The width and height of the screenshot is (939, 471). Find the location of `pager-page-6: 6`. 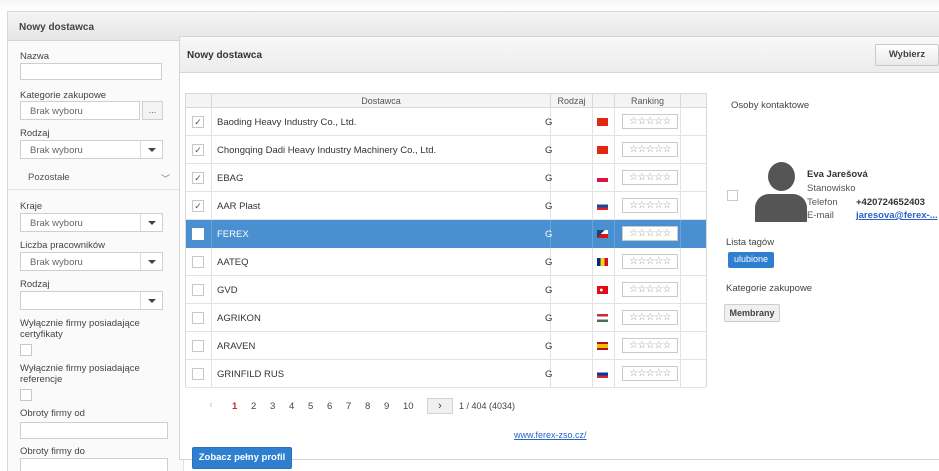

pager-page-6: 6 is located at coordinates (329, 406).